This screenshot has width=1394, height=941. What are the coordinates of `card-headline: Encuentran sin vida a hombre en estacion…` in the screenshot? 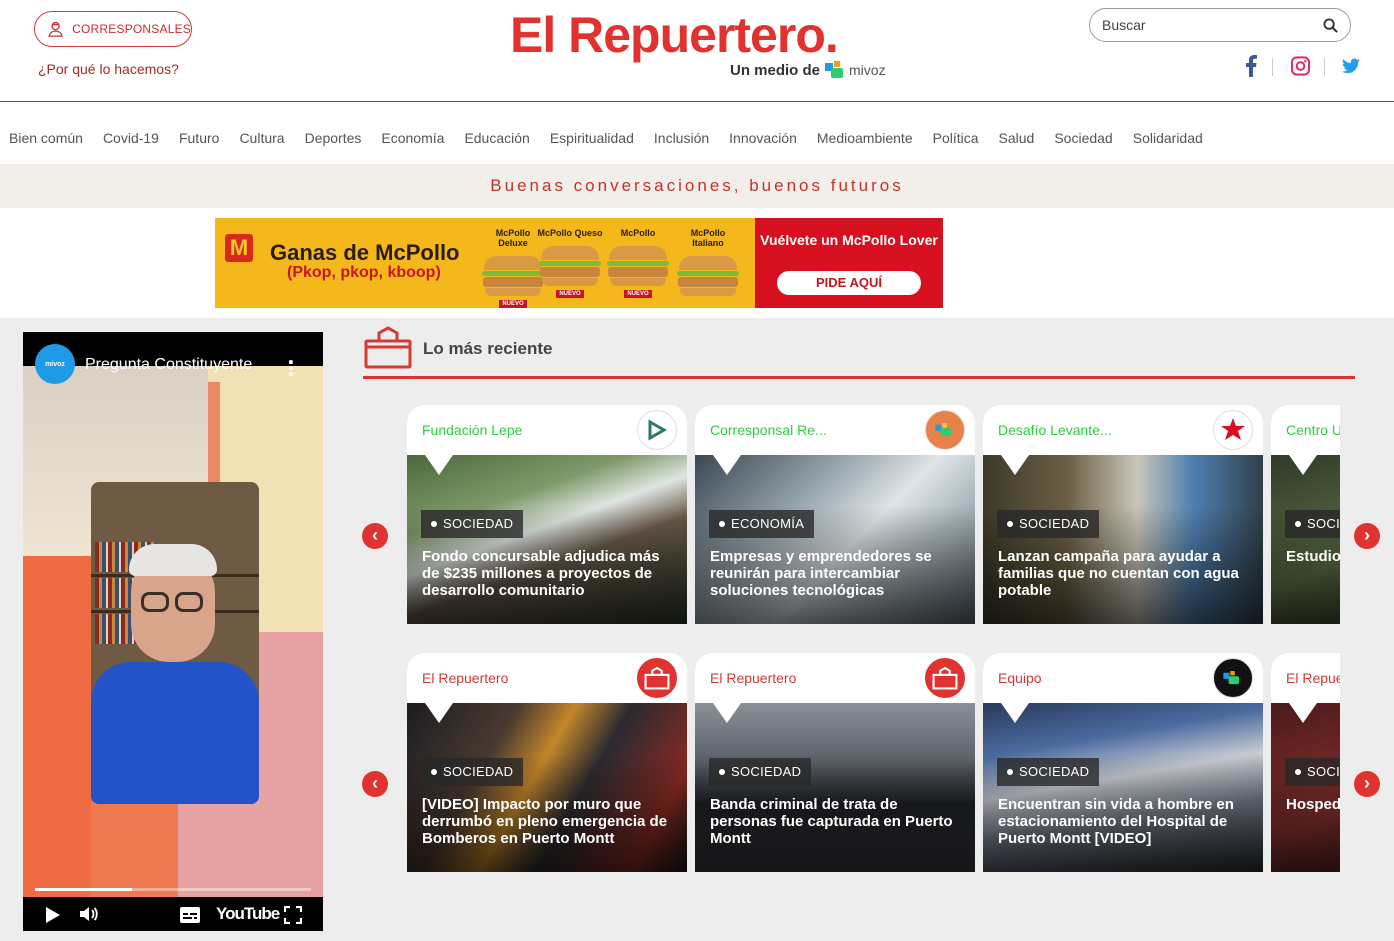 It's located at (1124, 821).